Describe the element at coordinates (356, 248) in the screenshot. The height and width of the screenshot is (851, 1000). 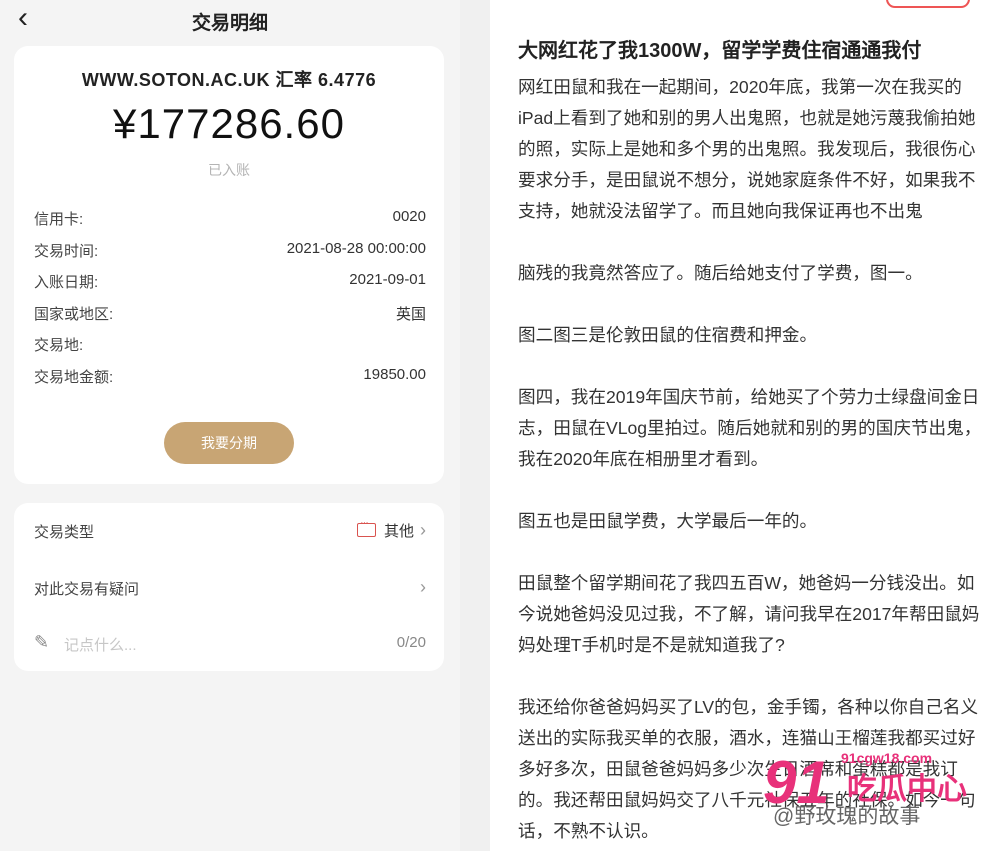
I see `detail-value: 2021-08-28 00:00:00` at that location.